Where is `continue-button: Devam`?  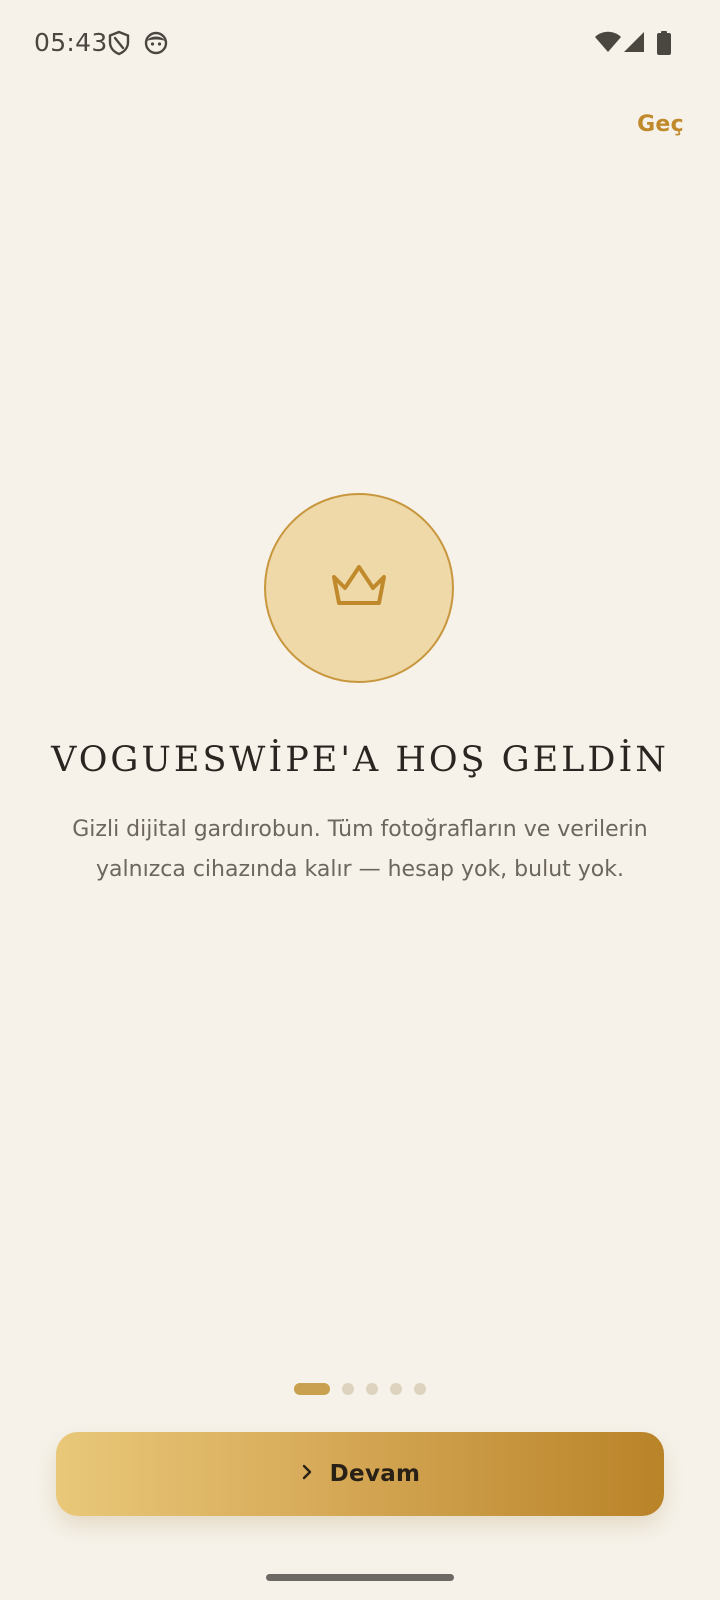 continue-button: Devam is located at coordinates (360, 1474).